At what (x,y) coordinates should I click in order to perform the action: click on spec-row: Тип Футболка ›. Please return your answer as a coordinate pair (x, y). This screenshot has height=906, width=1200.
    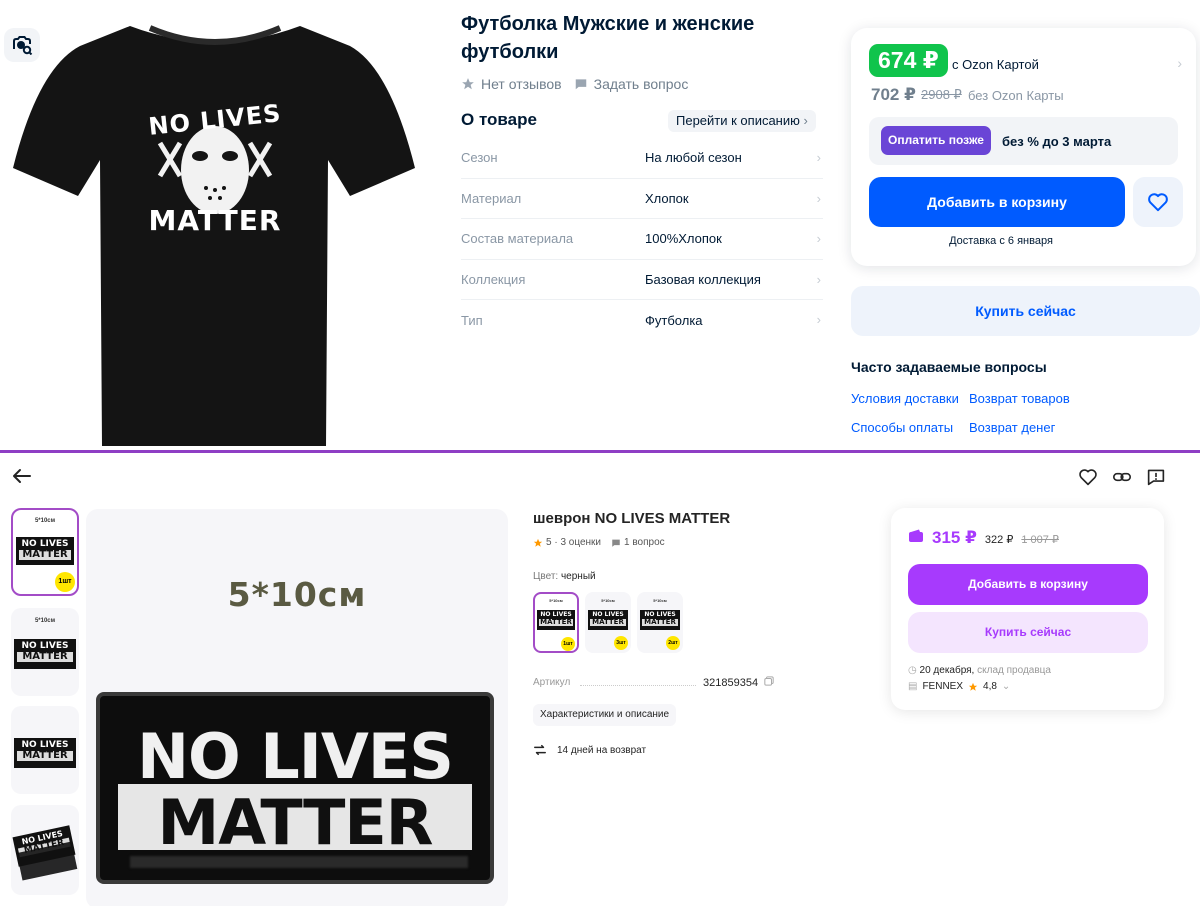
    Looking at the image, I should click on (642, 320).